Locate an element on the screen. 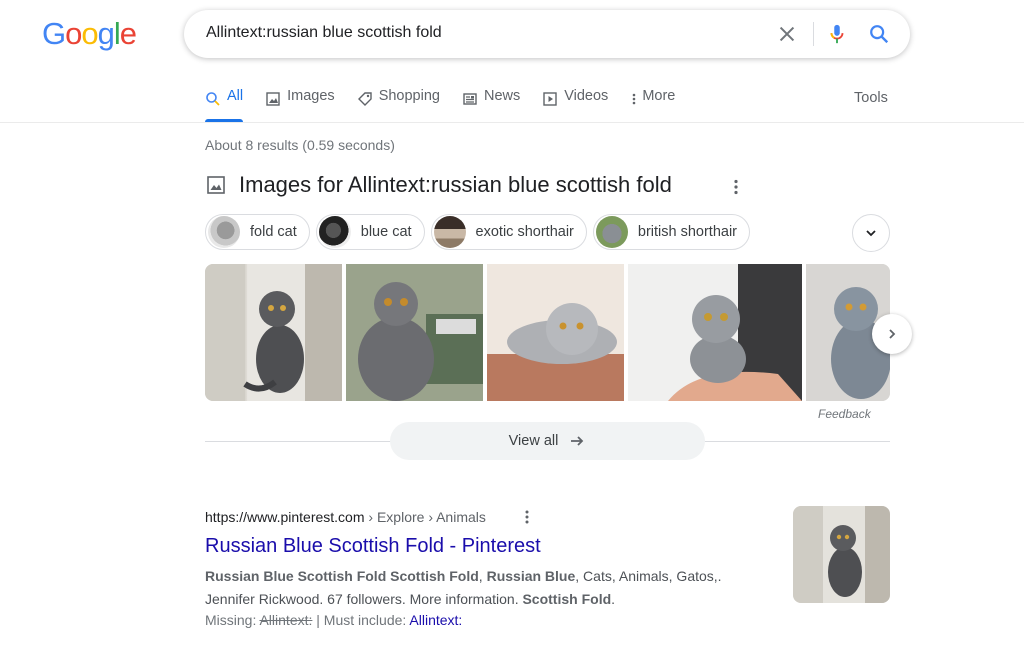  tab-label: Shopping is located at coordinates (409, 96).